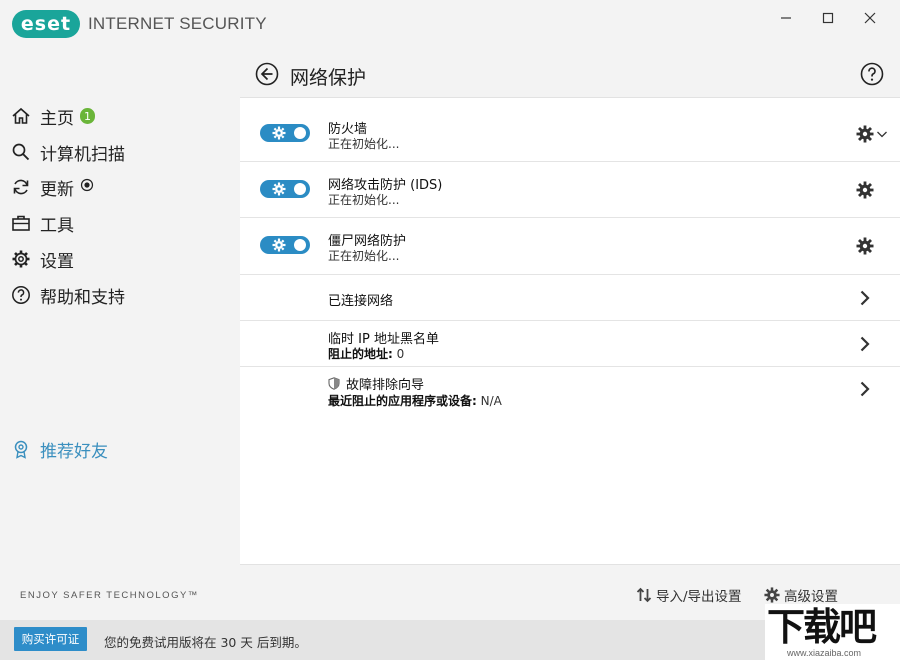 The image size is (900, 660). I want to click on buy-license-button: 购买许可证, so click(50, 639).